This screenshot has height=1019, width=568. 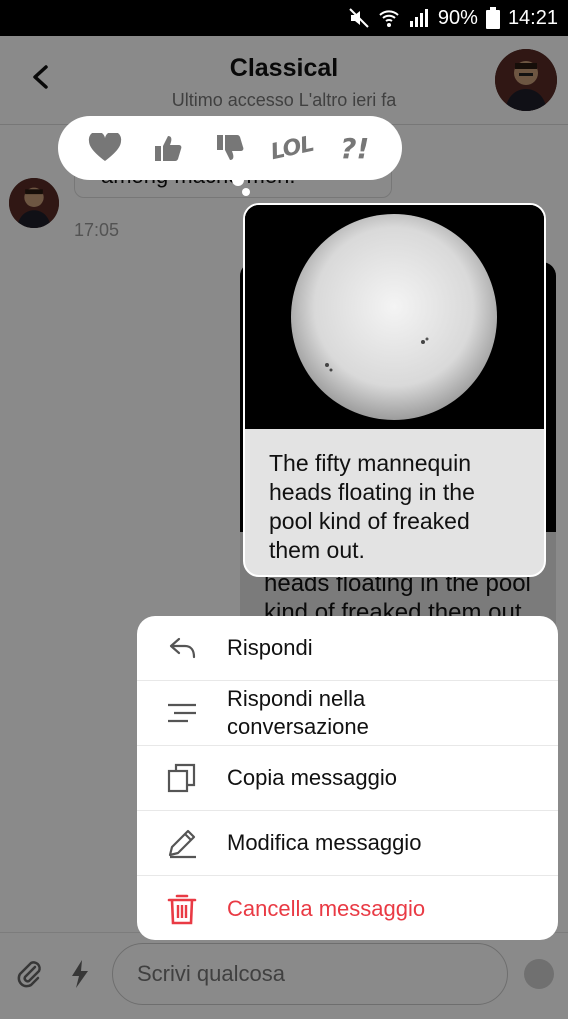 What do you see at coordinates (492, 18) in the screenshot?
I see `battery-icon` at bounding box center [492, 18].